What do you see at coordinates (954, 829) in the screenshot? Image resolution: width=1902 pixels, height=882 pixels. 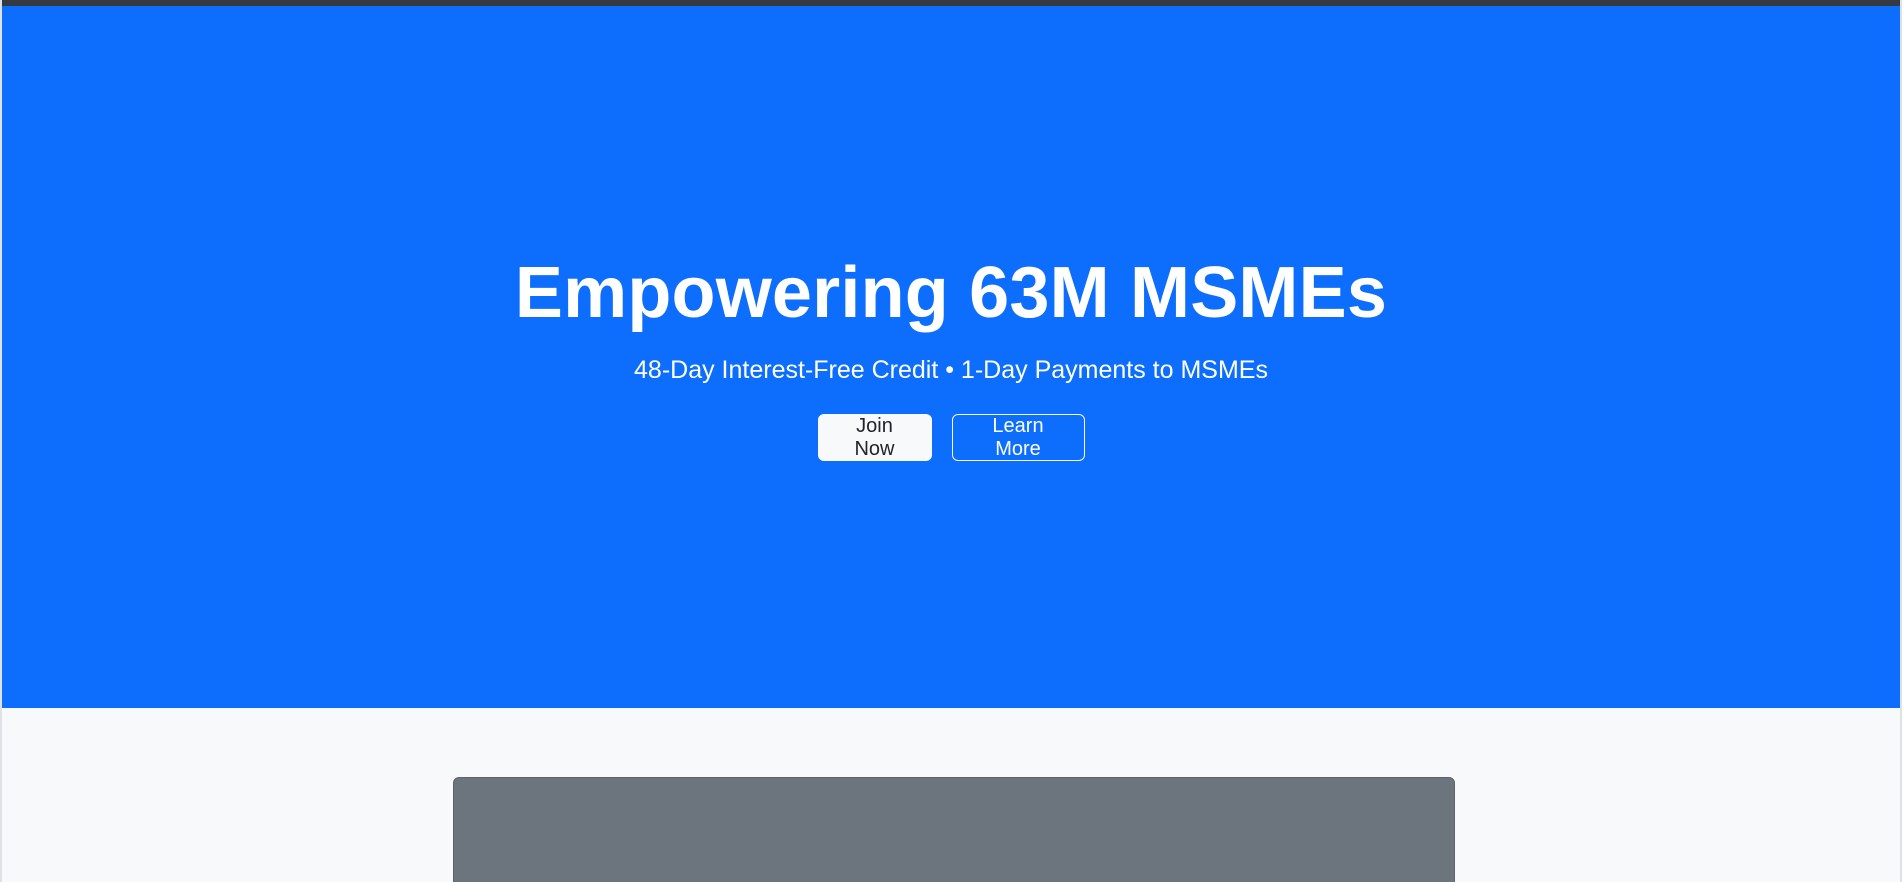 I see `media-placeholder` at bounding box center [954, 829].